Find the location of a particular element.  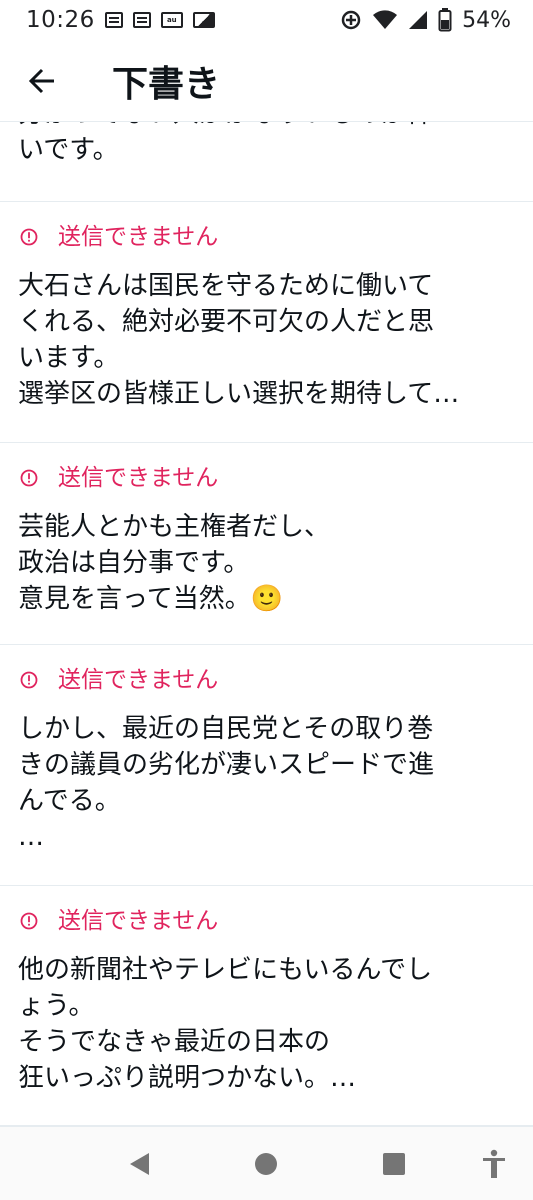

nav-back-button is located at coordinates (139, 1164).